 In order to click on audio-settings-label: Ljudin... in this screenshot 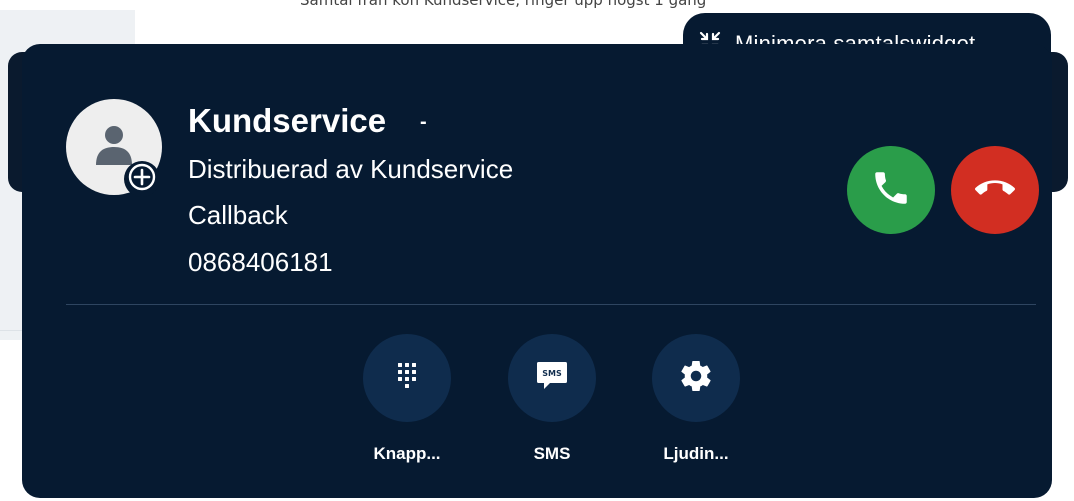, I will do `click(696, 453)`.